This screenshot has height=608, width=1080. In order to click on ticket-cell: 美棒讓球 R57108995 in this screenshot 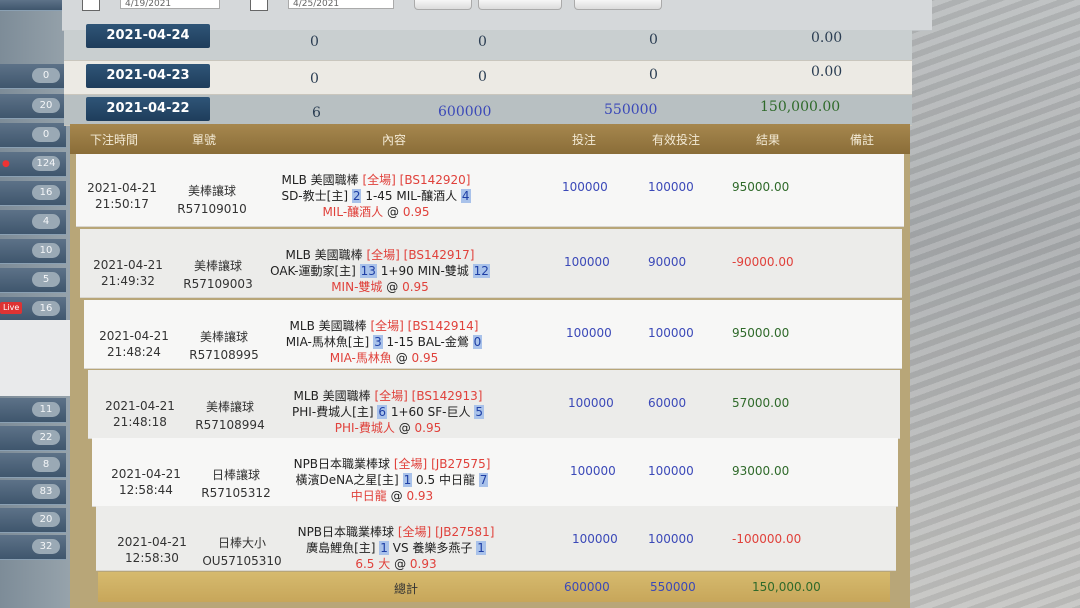, I will do `click(224, 346)`.